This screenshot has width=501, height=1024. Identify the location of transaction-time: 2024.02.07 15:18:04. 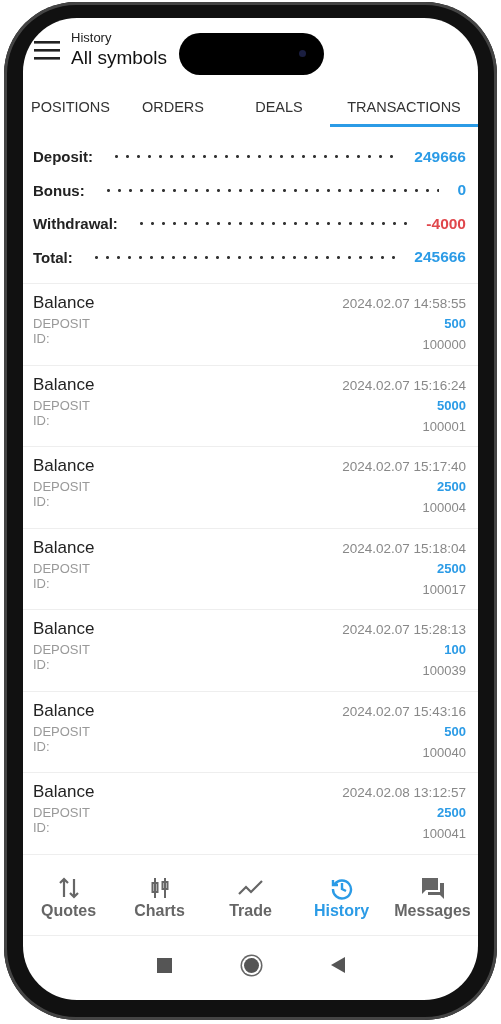
(404, 548).